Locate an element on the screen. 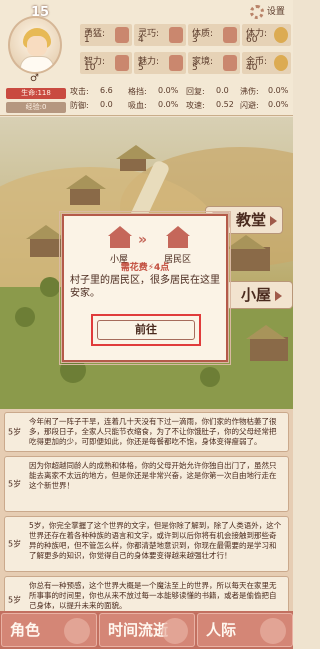 The image size is (320, 649). stat-block-value: 0.0% is located at coordinates (168, 90).